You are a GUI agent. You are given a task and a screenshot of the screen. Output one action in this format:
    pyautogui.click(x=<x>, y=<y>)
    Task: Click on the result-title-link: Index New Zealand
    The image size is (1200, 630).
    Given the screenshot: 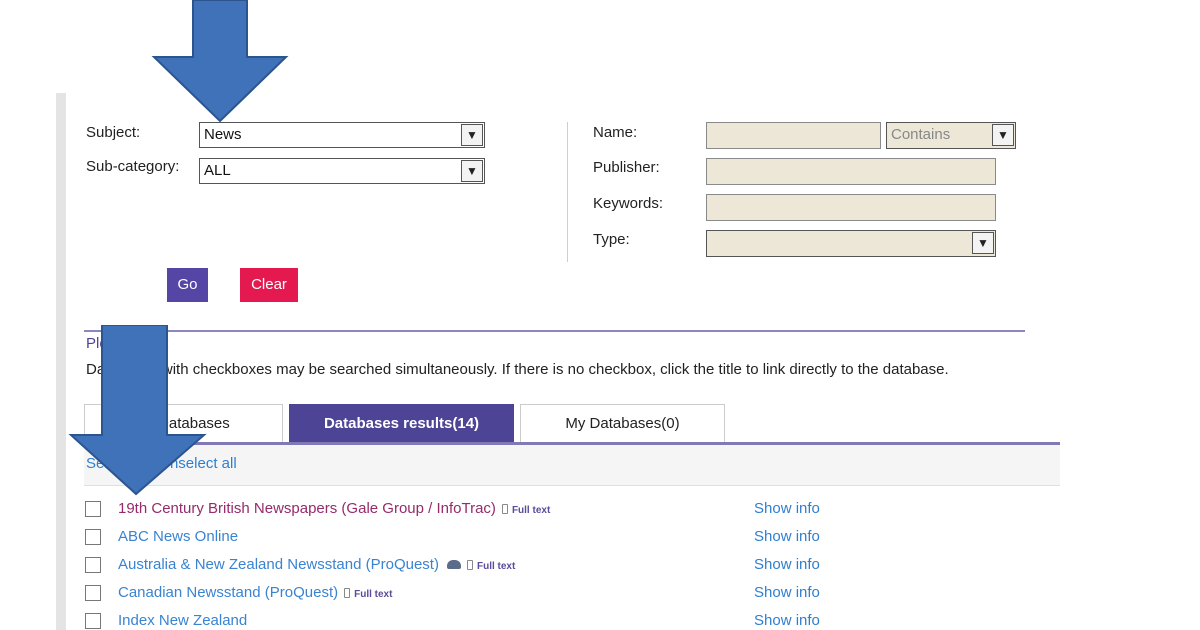 What is the action you would take?
    pyautogui.click(x=182, y=620)
    